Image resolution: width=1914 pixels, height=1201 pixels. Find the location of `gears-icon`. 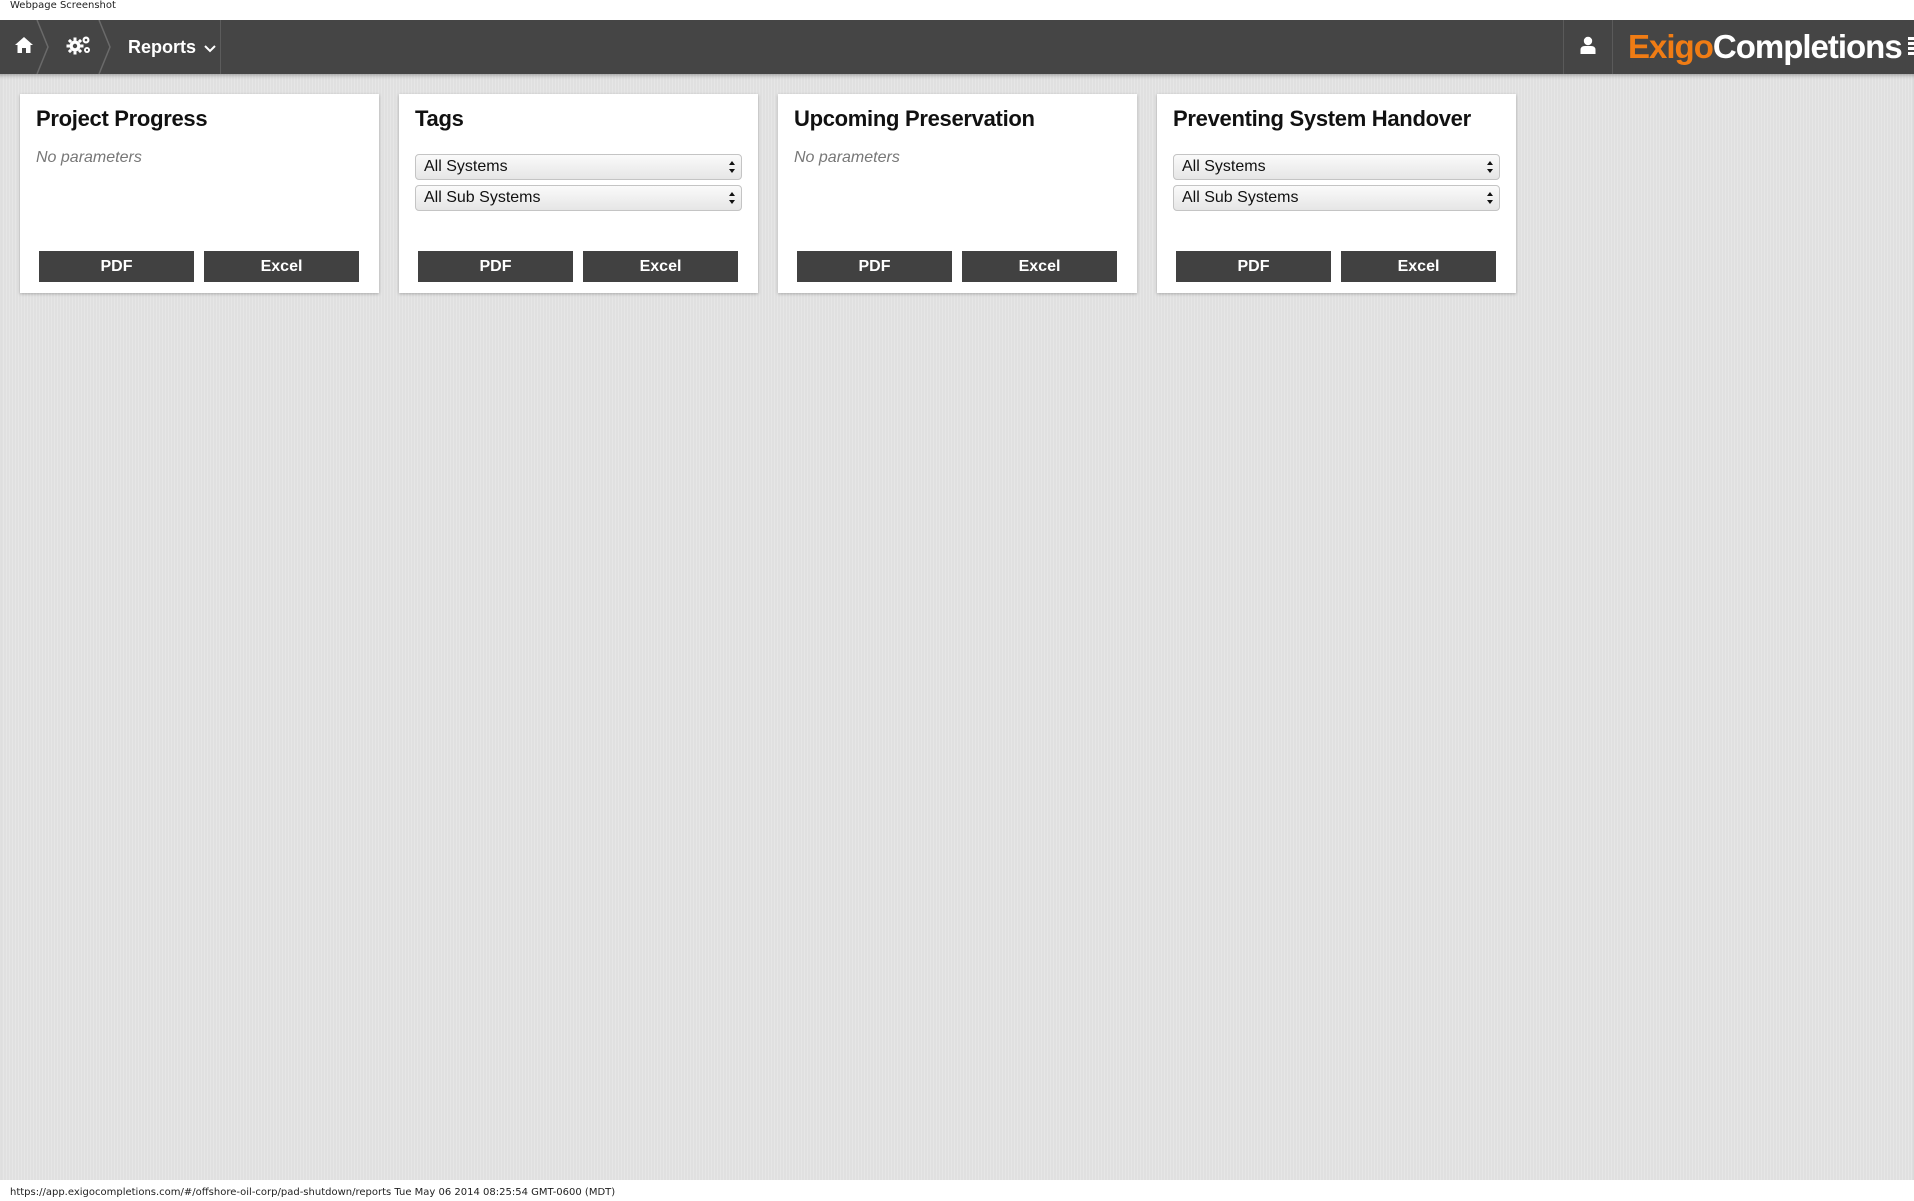

gears-icon is located at coordinates (79, 47).